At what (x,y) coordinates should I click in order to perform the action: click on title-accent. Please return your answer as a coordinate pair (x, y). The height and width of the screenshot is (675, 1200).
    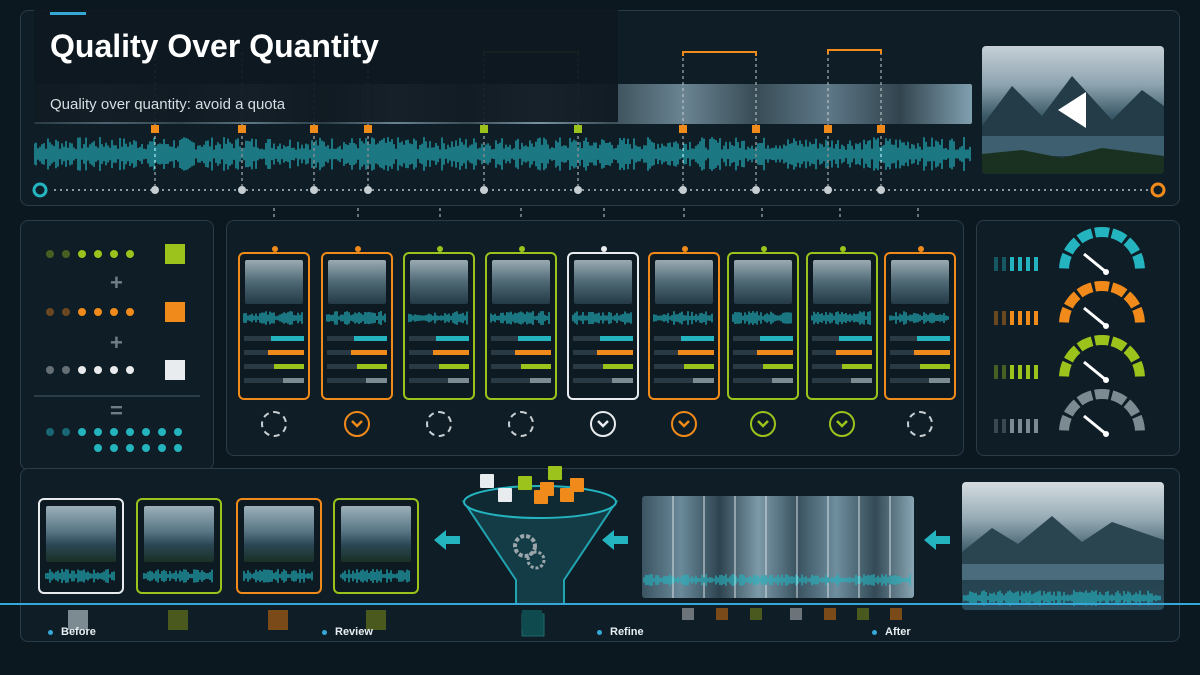
    Looking at the image, I should click on (68, 13).